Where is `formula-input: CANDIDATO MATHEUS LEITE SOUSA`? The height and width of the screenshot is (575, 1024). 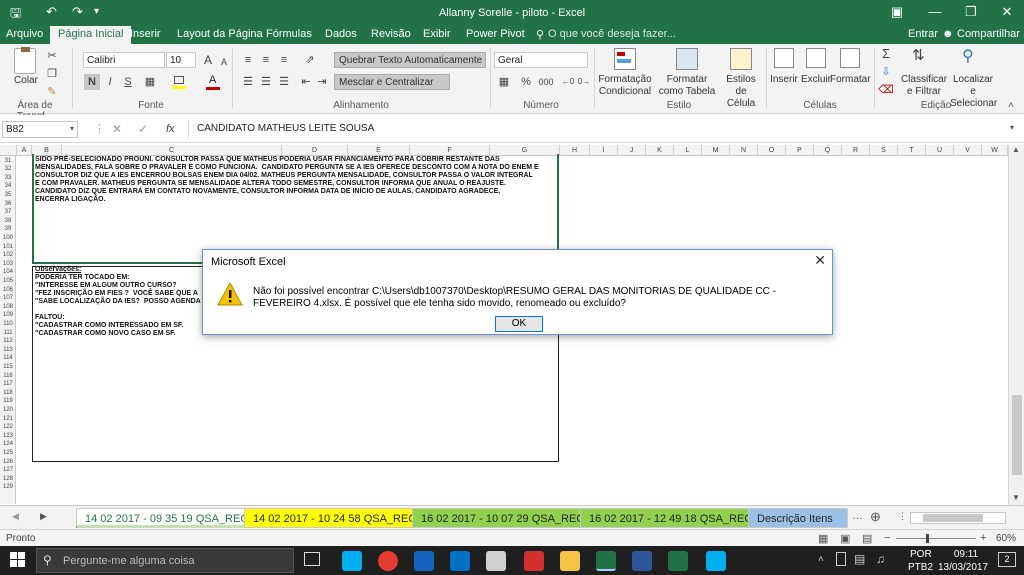 formula-input: CANDIDATO MATHEUS LEITE SOUSA is located at coordinates (596, 129).